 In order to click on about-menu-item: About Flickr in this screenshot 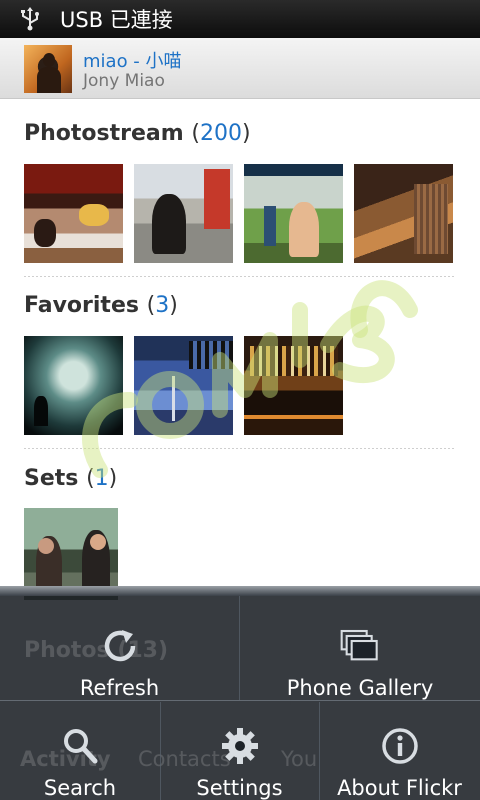, I will do `click(399, 752)`.